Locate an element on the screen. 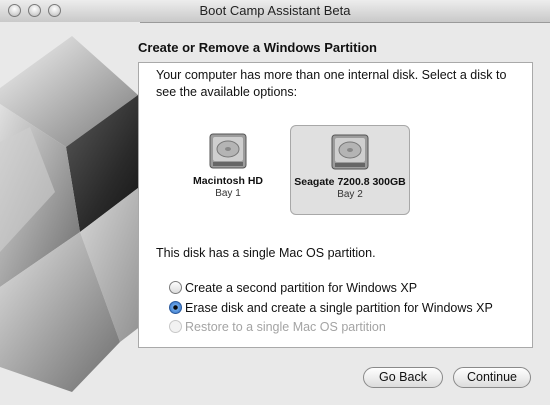 This screenshot has height=405, width=550. disk-name: Seagate 7200.8 300GB is located at coordinates (350, 182).